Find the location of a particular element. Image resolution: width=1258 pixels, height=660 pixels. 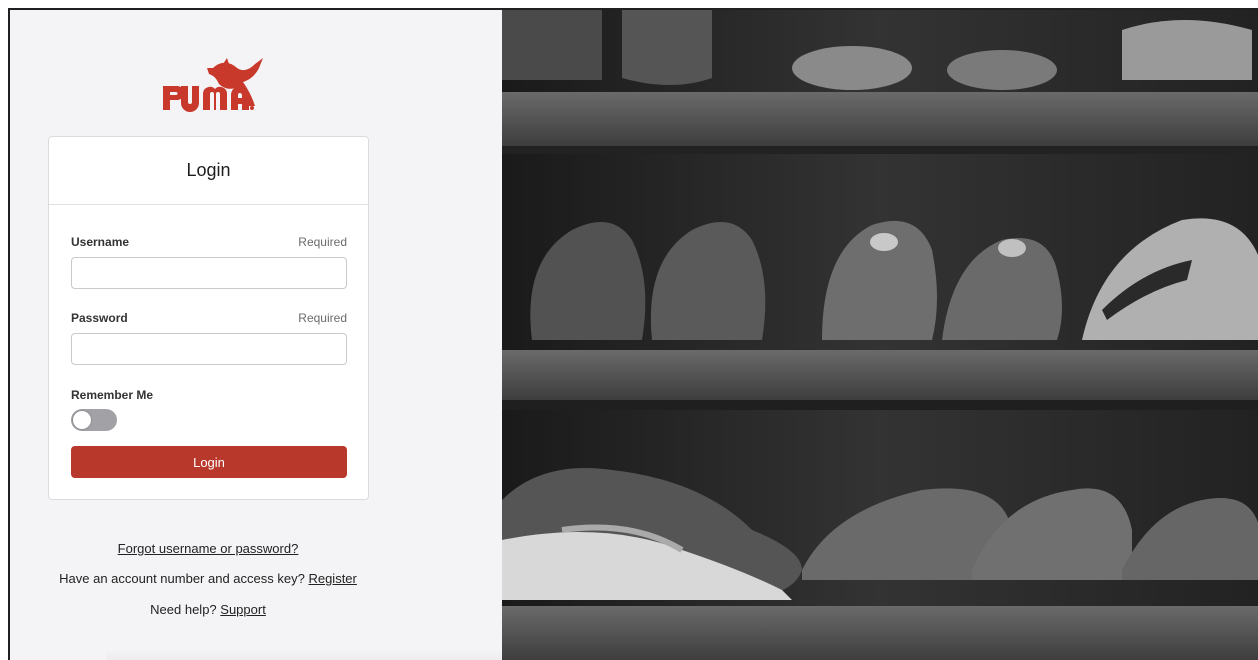

register-link: Register is located at coordinates (332, 578).